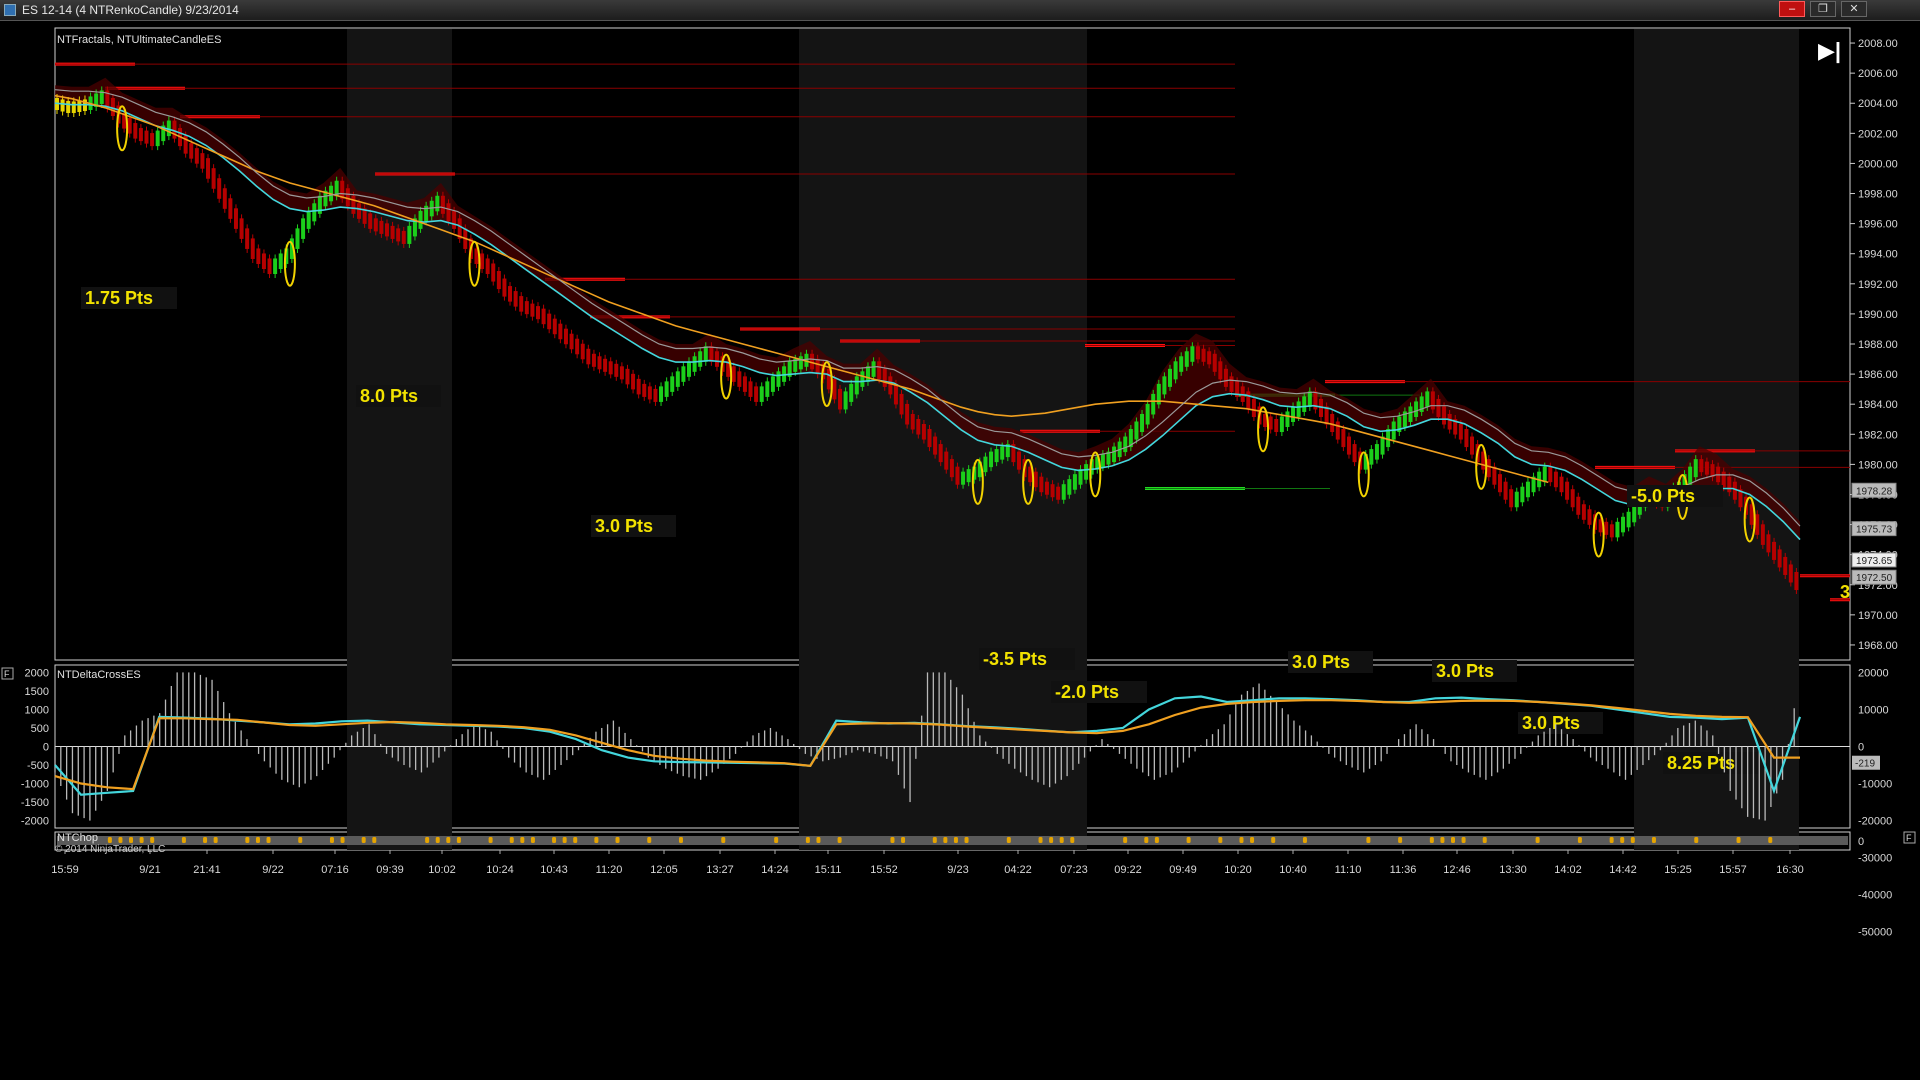  I want to click on x-tick-label: 04:22, so click(1018, 870).